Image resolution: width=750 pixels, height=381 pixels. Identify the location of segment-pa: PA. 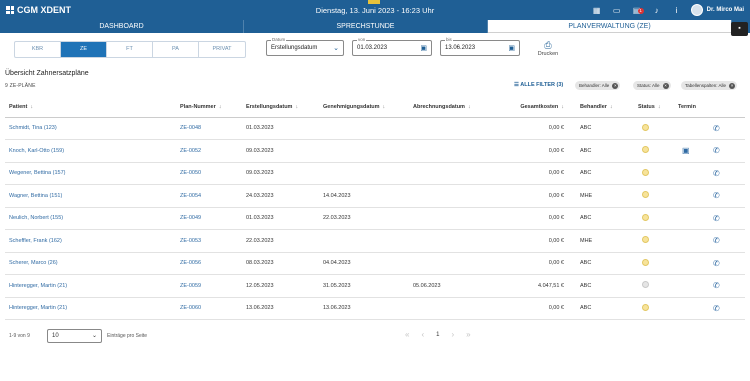
(176, 49).